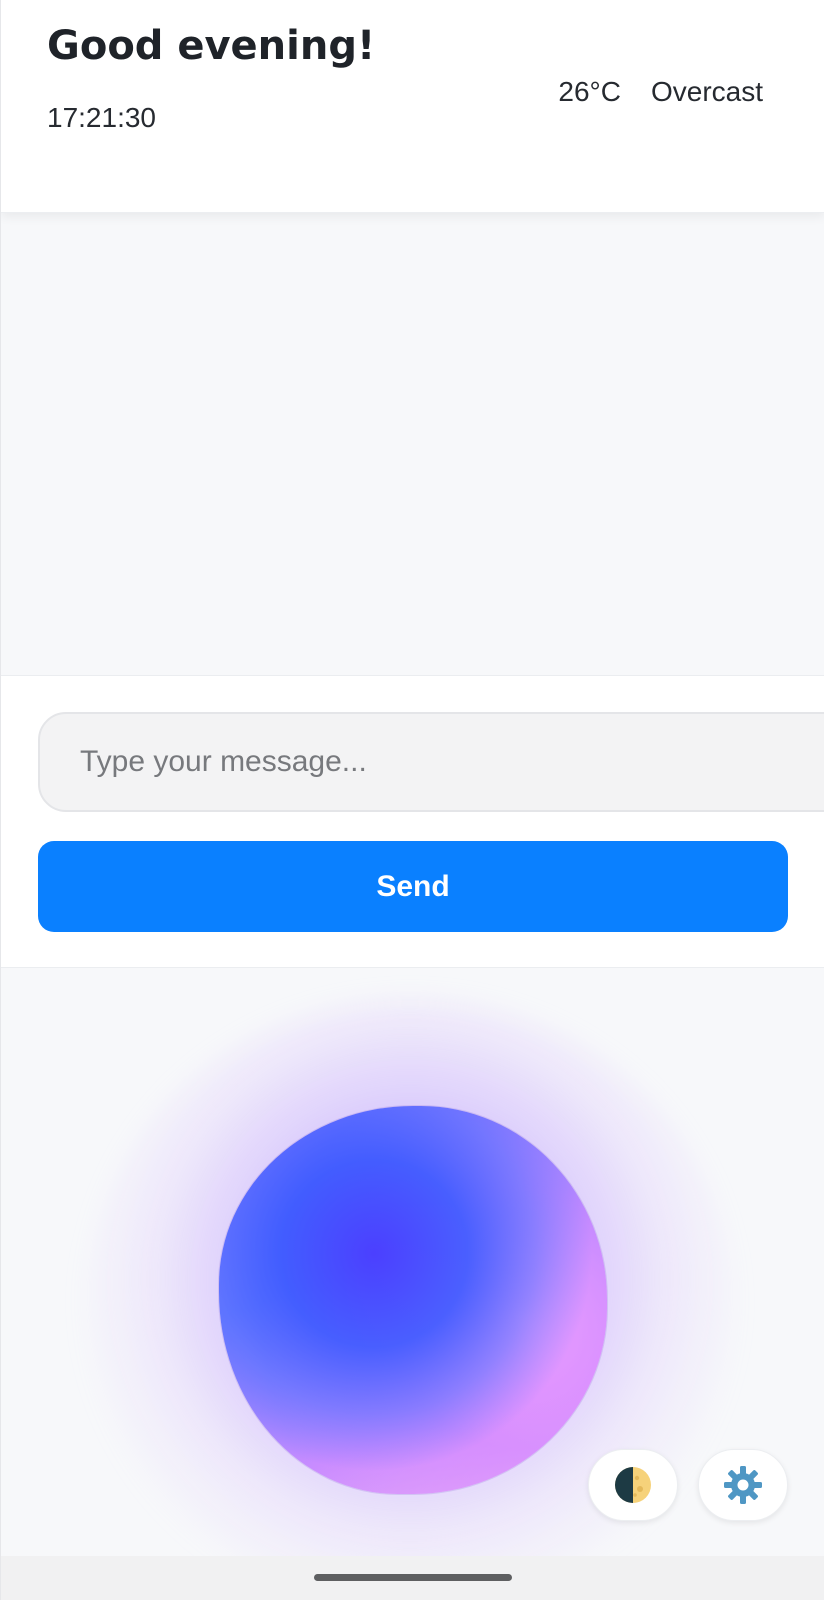  What do you see at coordinates (211, 46) in the screenshot?
I see `greeting-title: Good evening!` at bounding box center [211, 46].